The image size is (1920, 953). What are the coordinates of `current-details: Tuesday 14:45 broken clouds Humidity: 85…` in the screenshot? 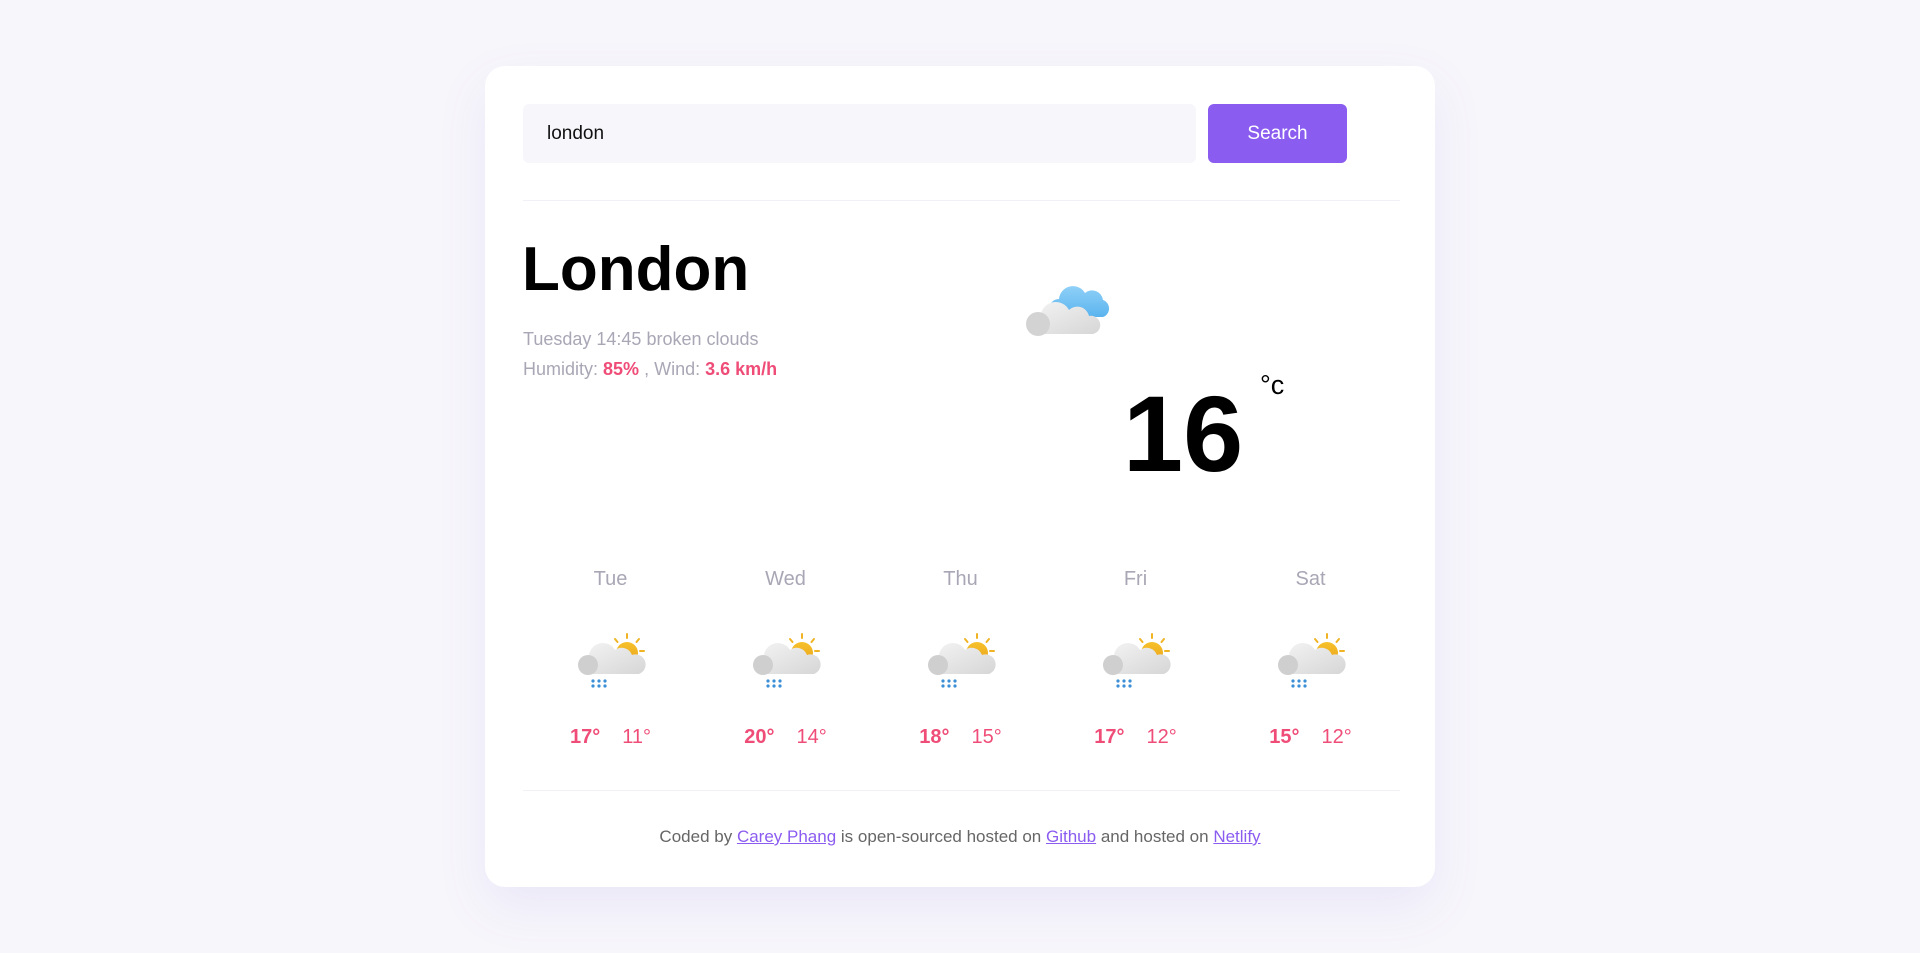 It's located at (650, 354).